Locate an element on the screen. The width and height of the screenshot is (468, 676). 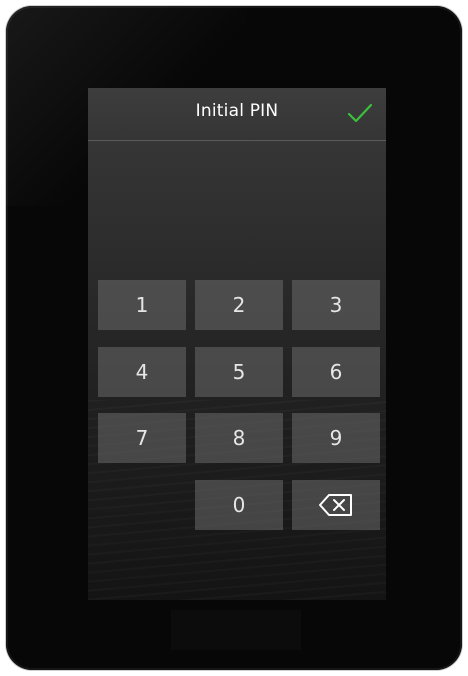
confirm-button is located at coordinates (360, 113).